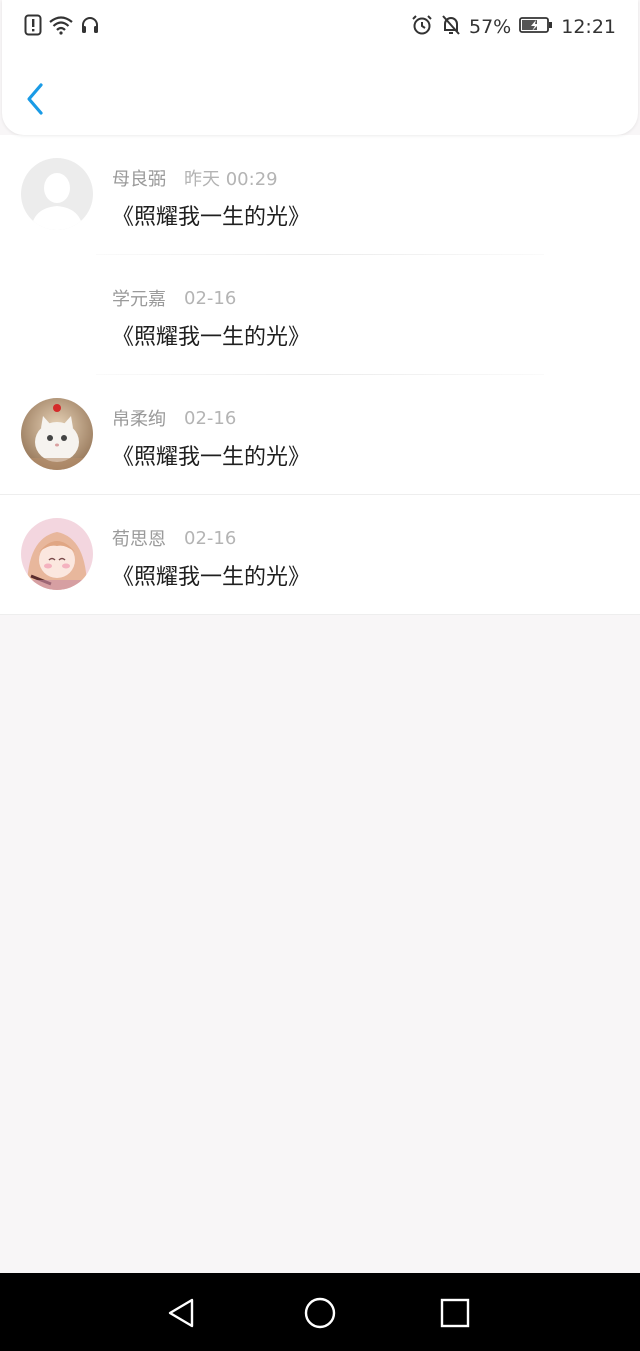 This screenshot has height=1351, width=640. I want to click on commenter-name: 帛柔绚, so click(139, 419).